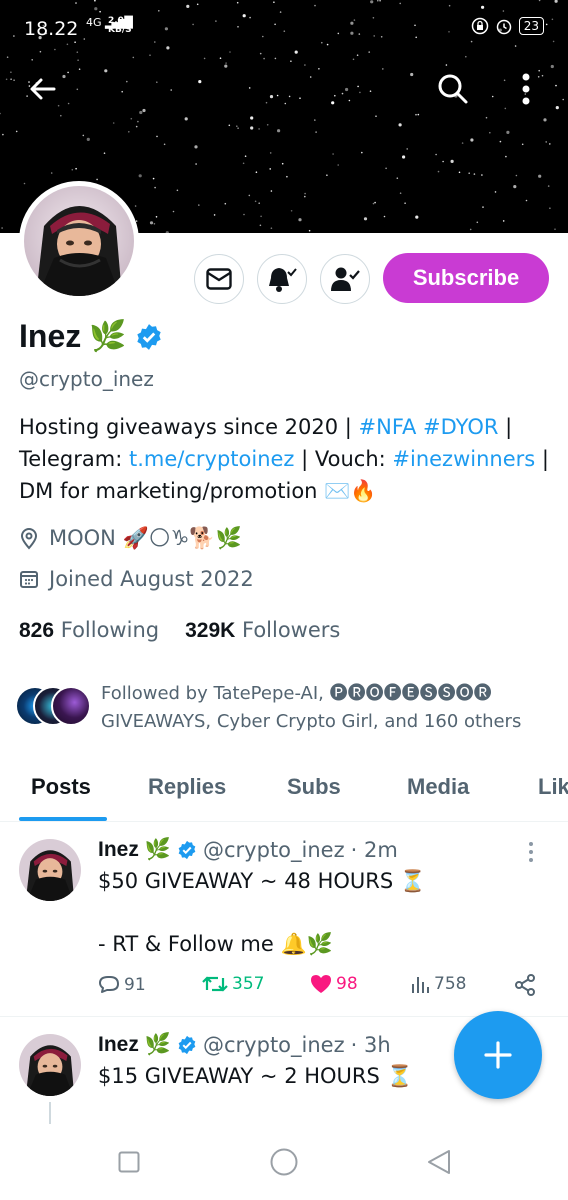 Image resolution: width=568 pixels, height=1200 pixels. I want to click on home-button, so click(284, 1164).